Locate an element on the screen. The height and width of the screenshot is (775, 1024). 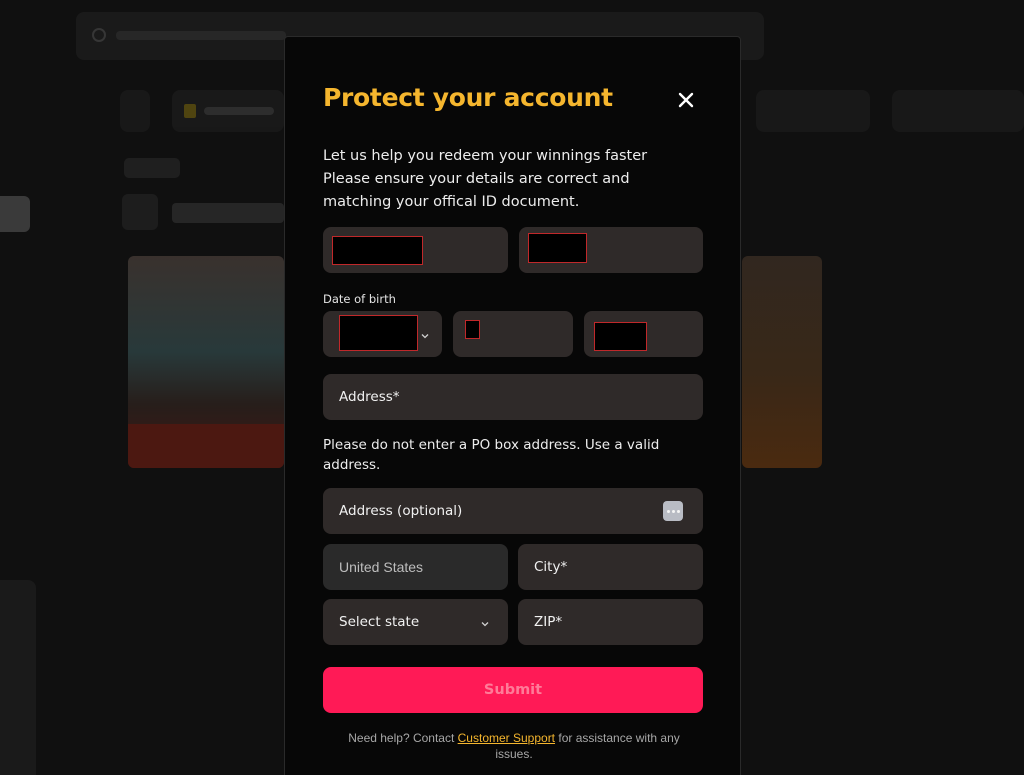
close-button is located at coordinates (686, 100).